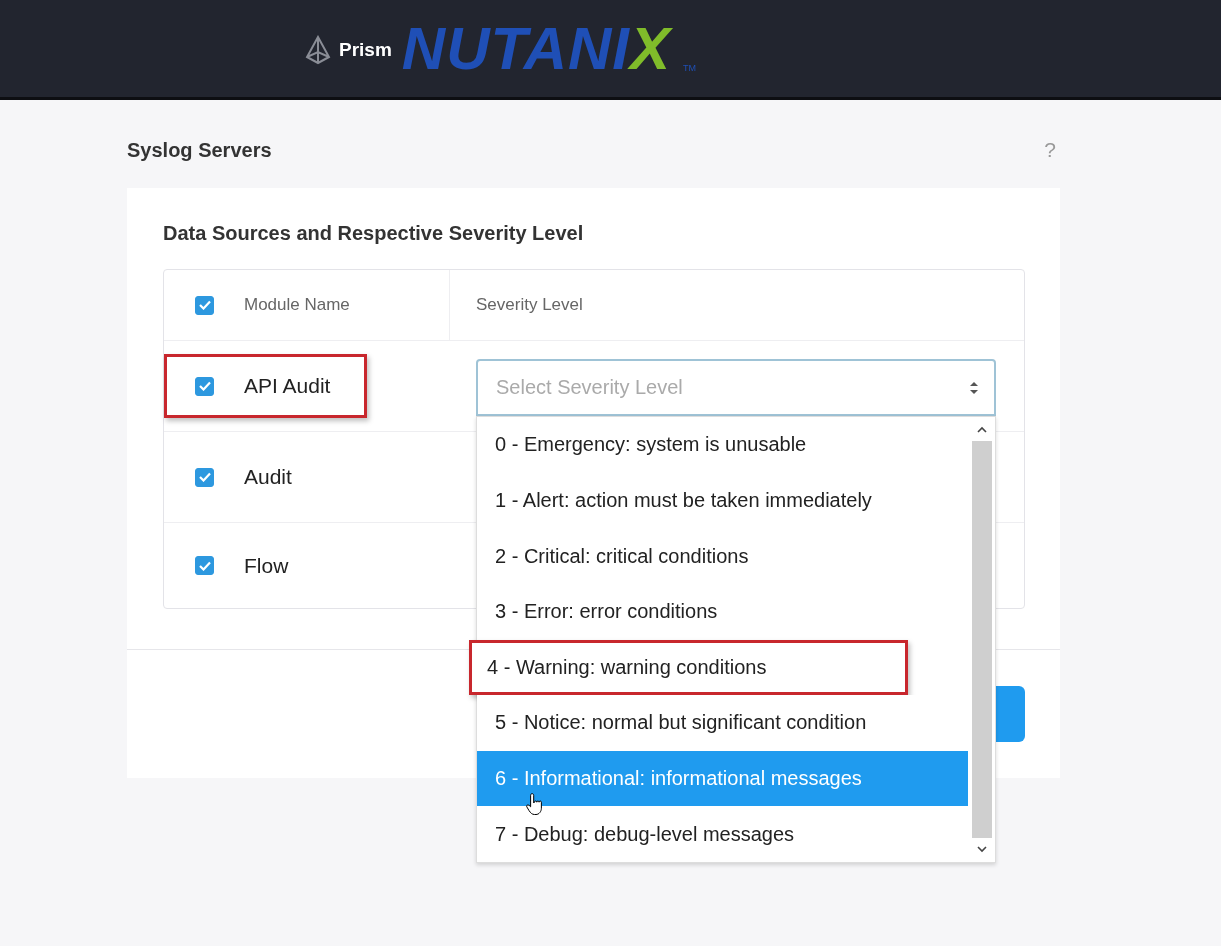 The width and height of the screenshot is (1221, 946). Describe the element at coordinates (722, 834) in the screenshot. I see `dropdown-option: 7 - Debug: debug-level messages` at that location.